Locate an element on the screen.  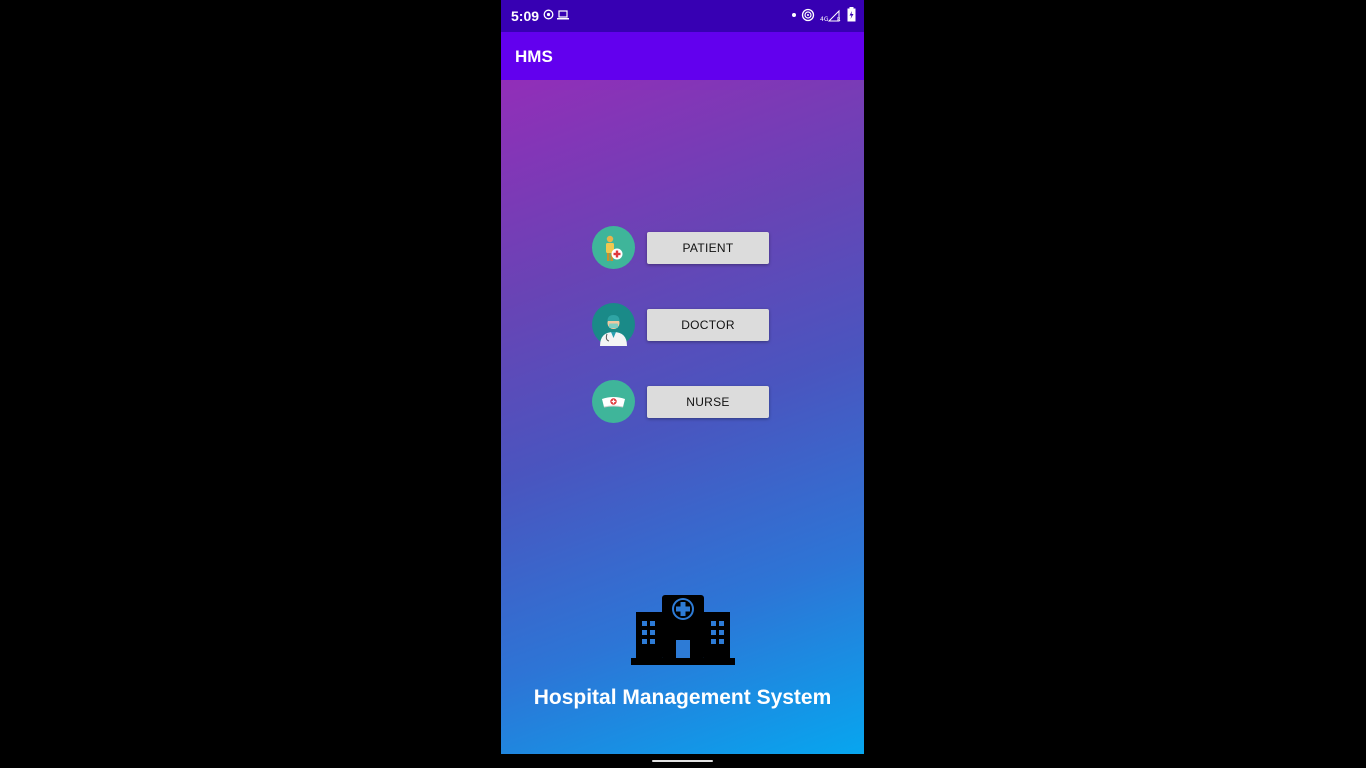
patient-button: PATIENT is located at coordinates (708, 247).